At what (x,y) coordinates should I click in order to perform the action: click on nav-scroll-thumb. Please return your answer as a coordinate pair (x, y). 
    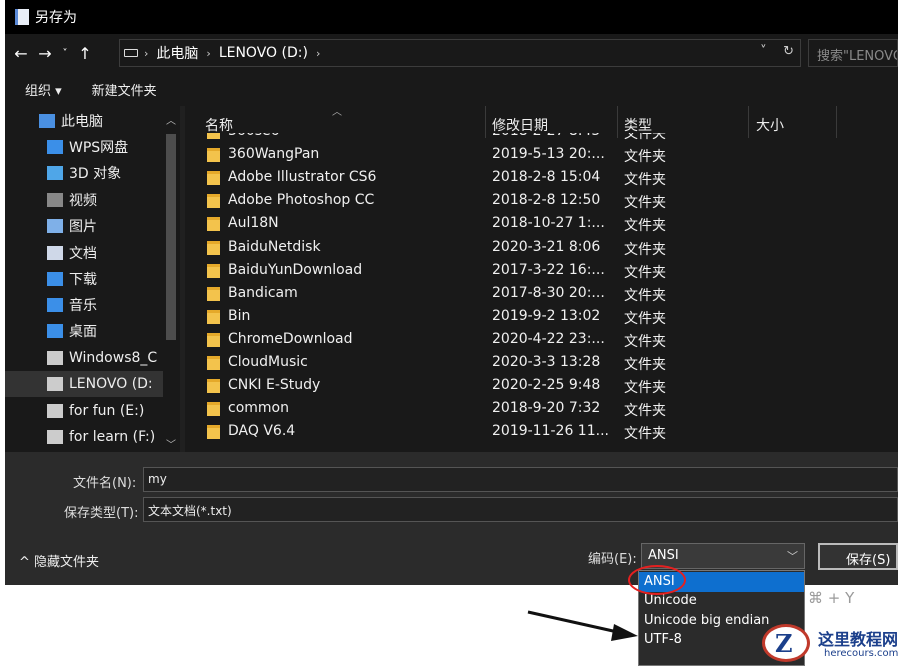
    Looking at the image, I should click on (171, 237).